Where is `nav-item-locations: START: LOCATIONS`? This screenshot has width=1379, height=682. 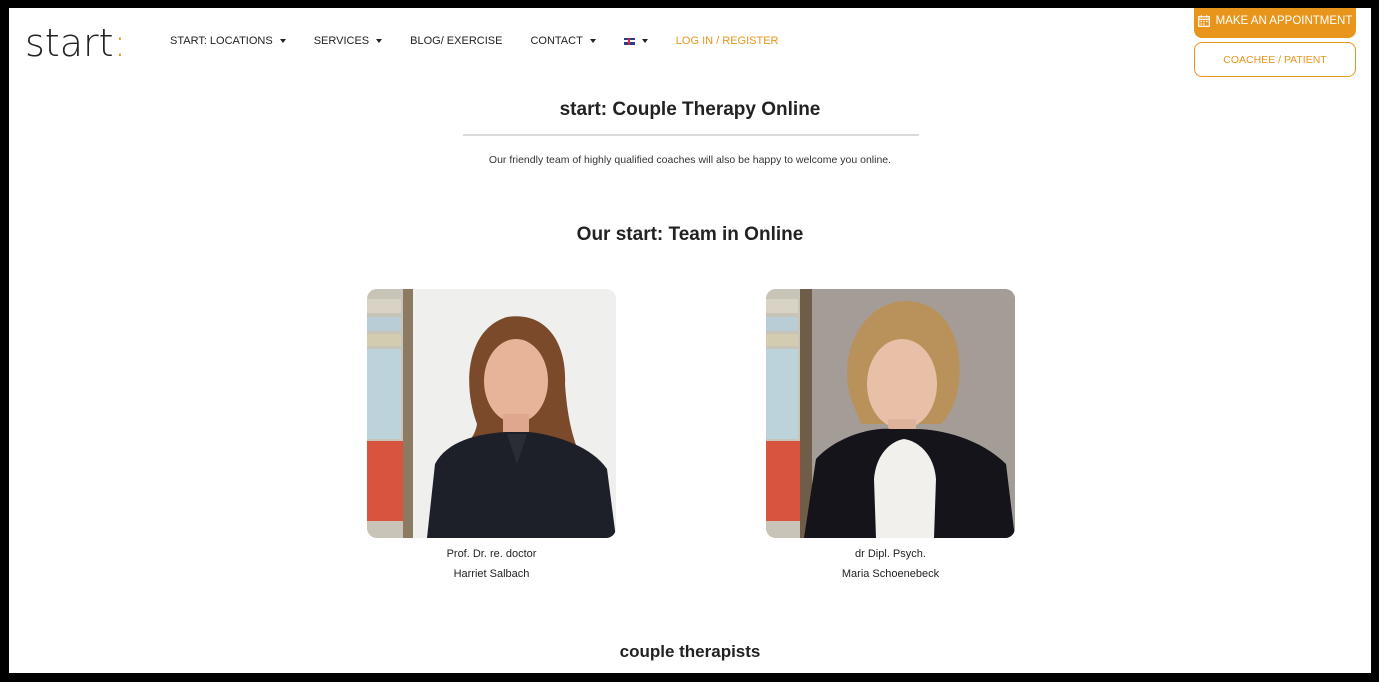
nav-item-locations: START: LOCATIONS is located at coordinates (228, 41).